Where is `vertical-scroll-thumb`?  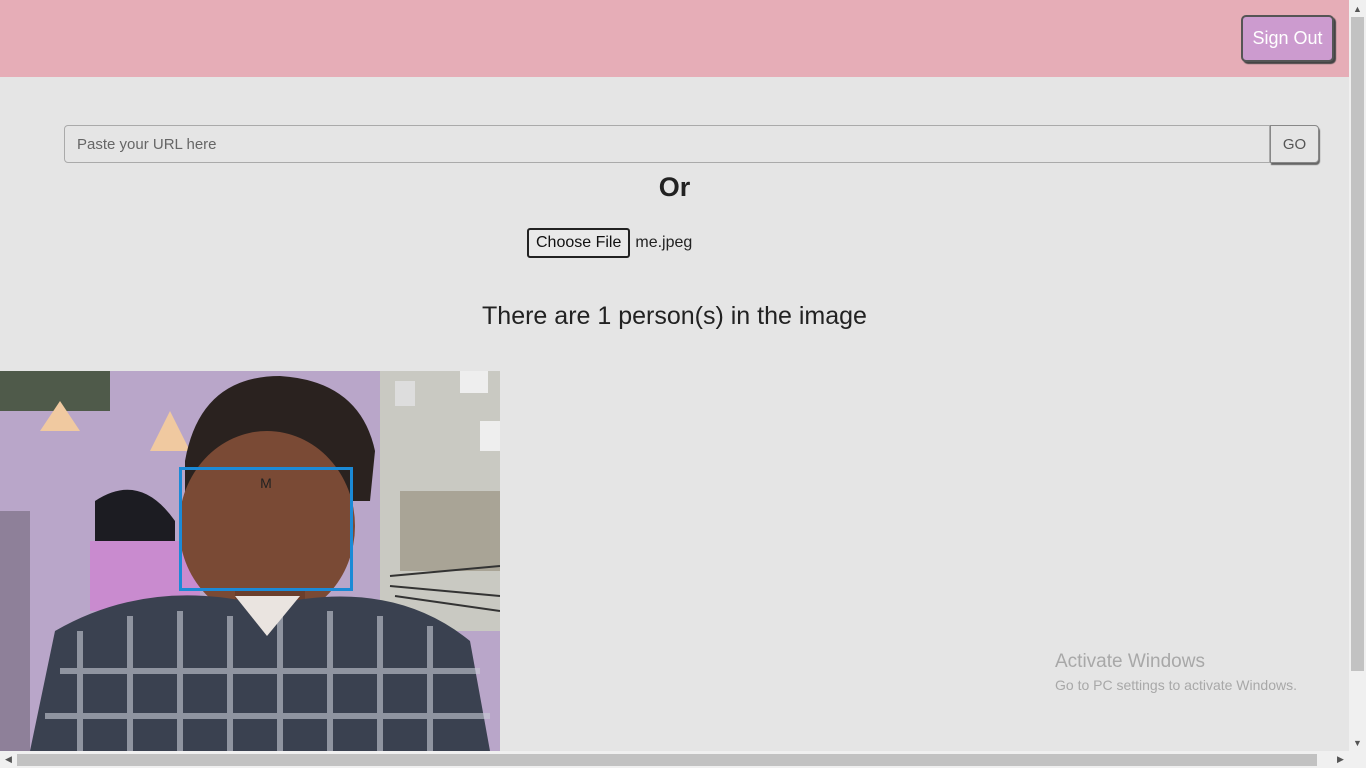 vertical-scroll-thumb is located at coordinates (1357, 344).